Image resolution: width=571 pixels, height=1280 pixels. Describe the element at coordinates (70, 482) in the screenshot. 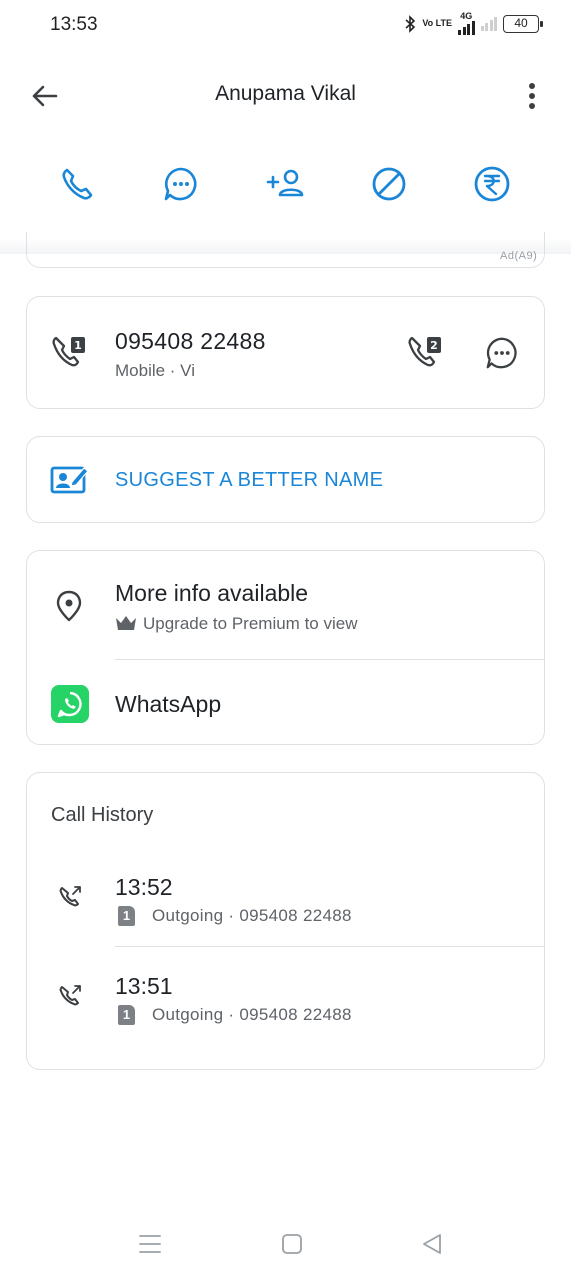

I see `edit-id-card-icon` at that location.